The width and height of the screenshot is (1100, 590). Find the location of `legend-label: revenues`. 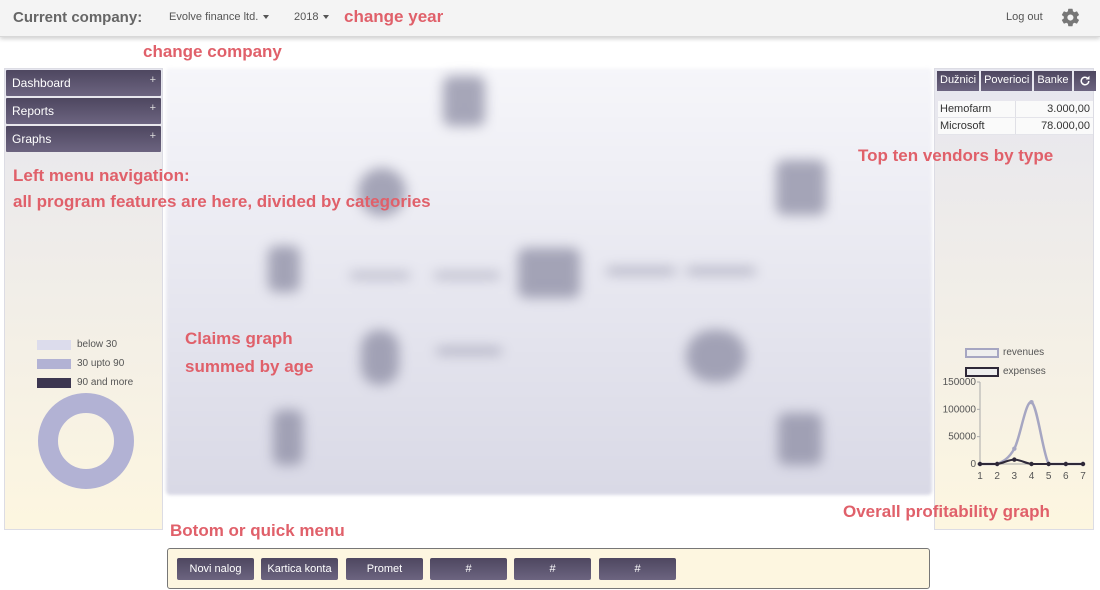

legend-label: revenues is located at coordinates (1024, 352).